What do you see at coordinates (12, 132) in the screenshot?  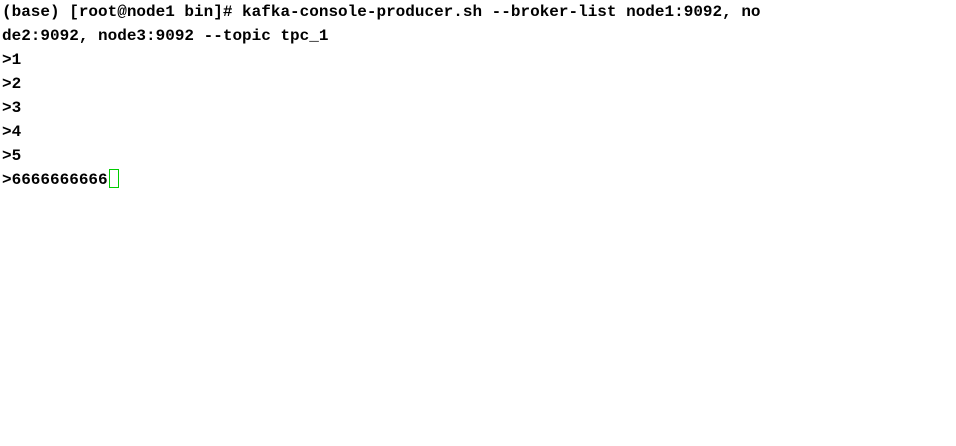 I see `producer-output-line: >4` at bounding box center [12, 132].